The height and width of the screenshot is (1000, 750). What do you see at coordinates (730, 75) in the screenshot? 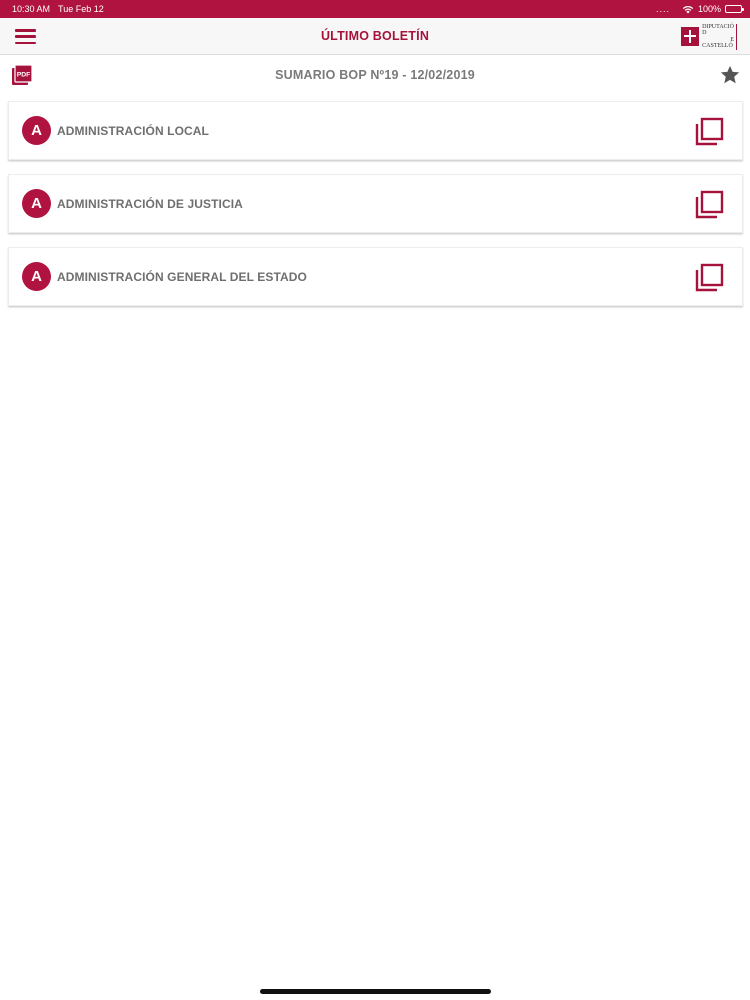
I see `star-icon` at bounding box center [730, 75].